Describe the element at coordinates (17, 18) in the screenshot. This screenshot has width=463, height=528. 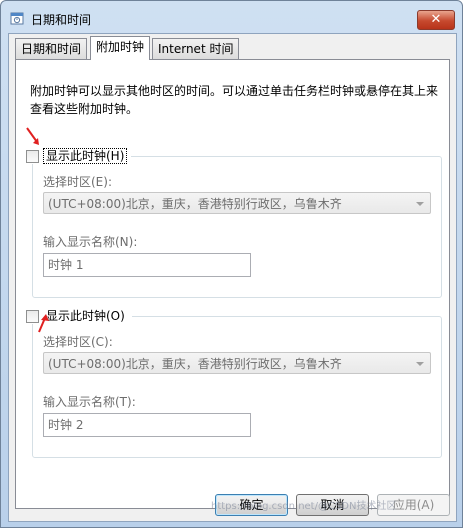
I see `clock-calendar-icon` at that location.